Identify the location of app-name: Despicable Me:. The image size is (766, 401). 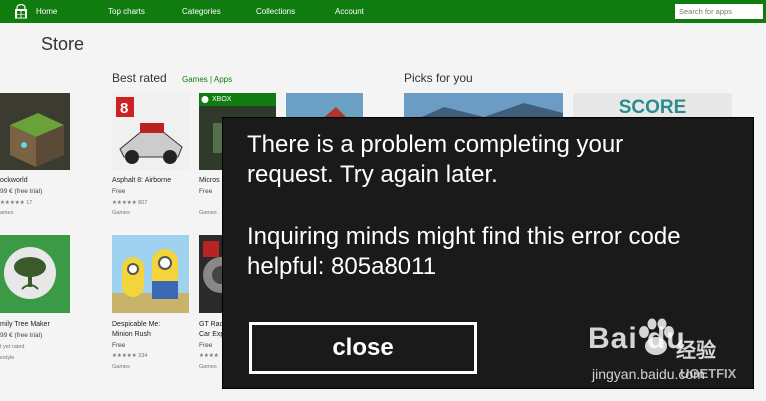
(136, 324).